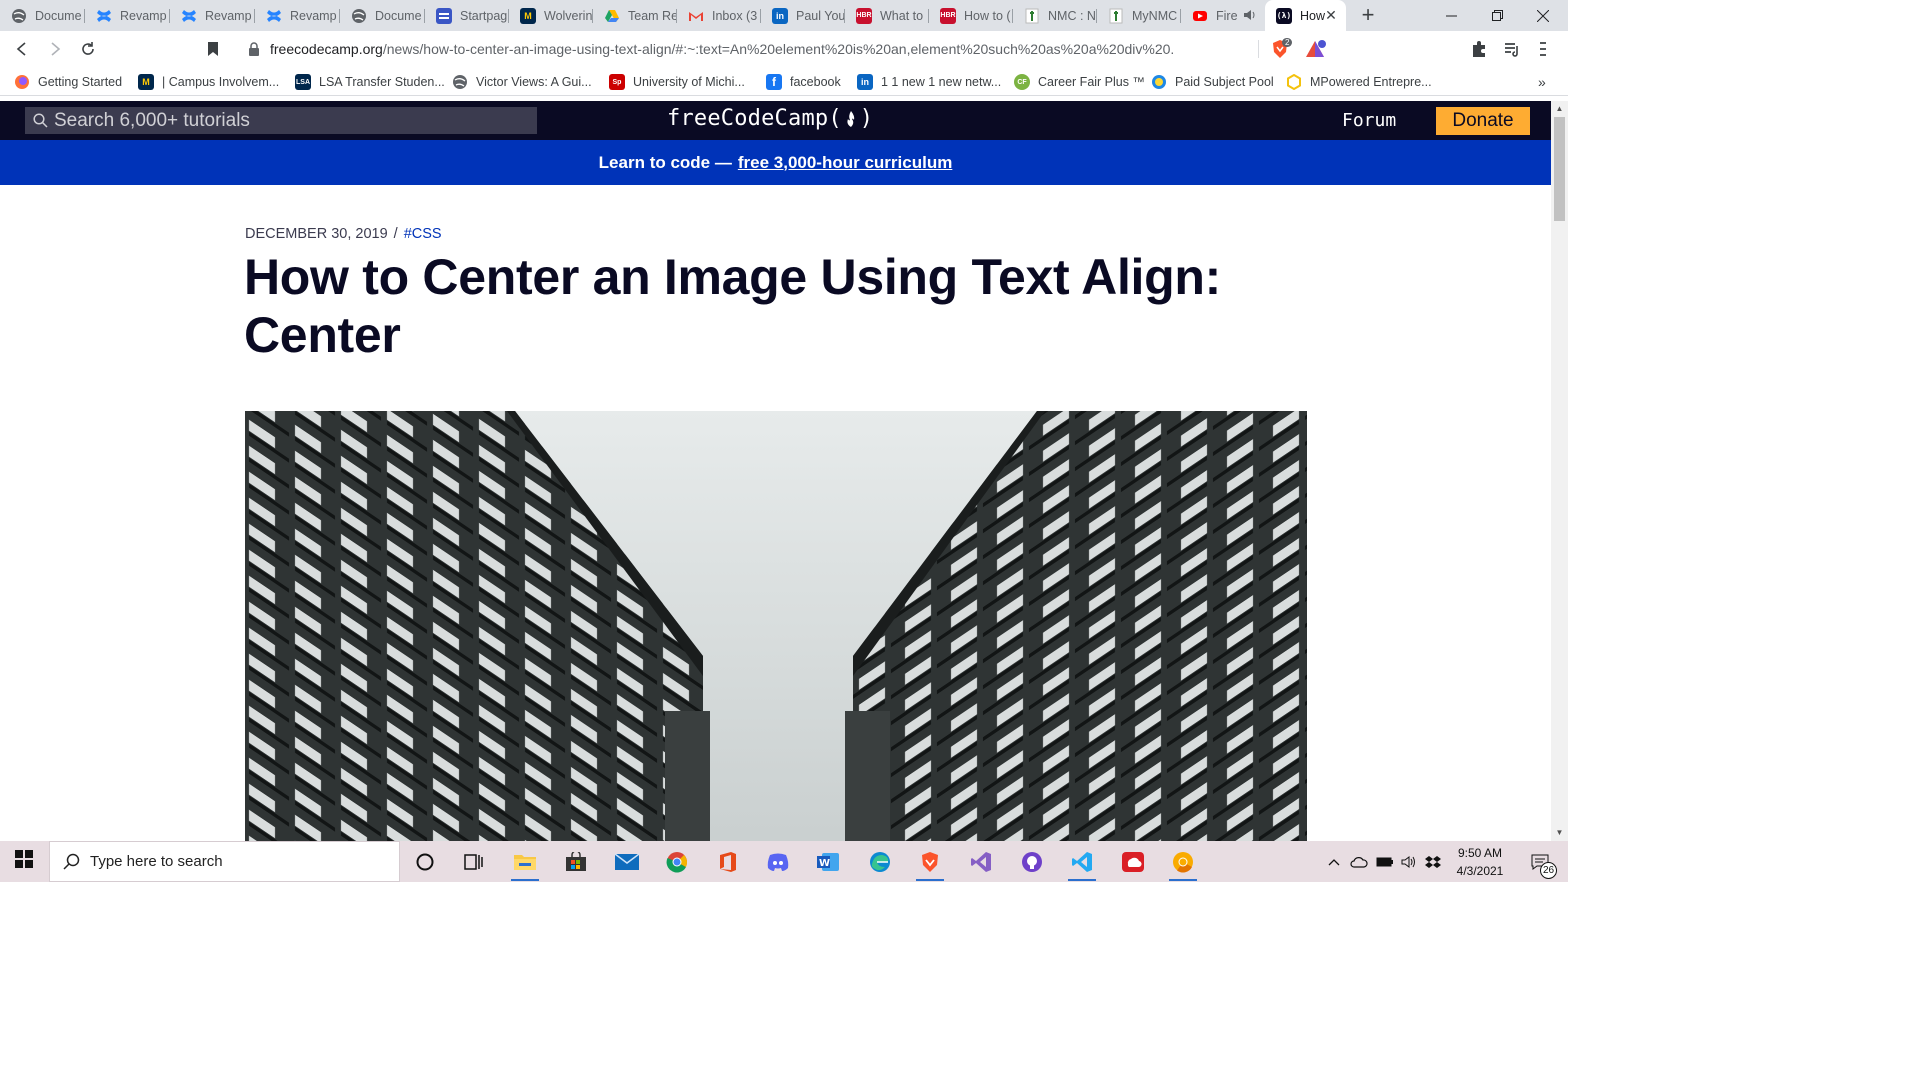 Image resolution: width=1920 pixels, height=1080 pixels. What do you see at coordinates (1559, 471) in the screenshot?
I see `page-scrollbar: ▲ ▼` at bounding box center [1559, 471].